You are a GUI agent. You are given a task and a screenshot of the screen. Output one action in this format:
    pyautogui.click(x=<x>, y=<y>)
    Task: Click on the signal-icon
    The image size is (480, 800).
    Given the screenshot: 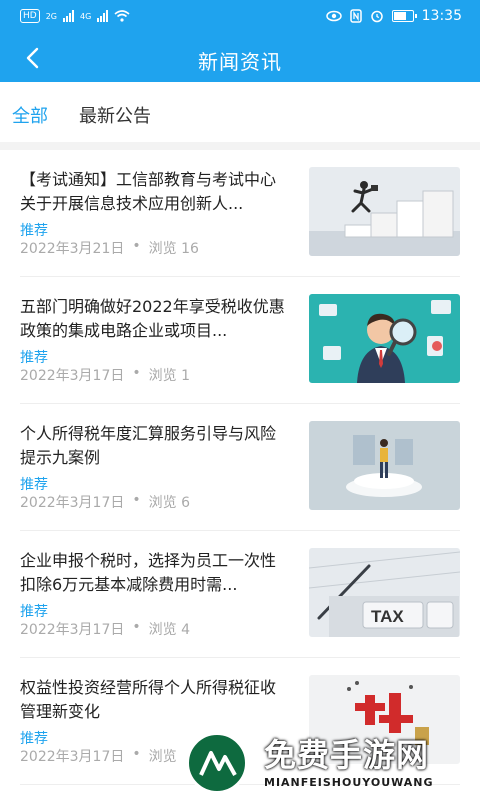 What is the action you would take?
    pyautogui.click(x=68, y=16)
    